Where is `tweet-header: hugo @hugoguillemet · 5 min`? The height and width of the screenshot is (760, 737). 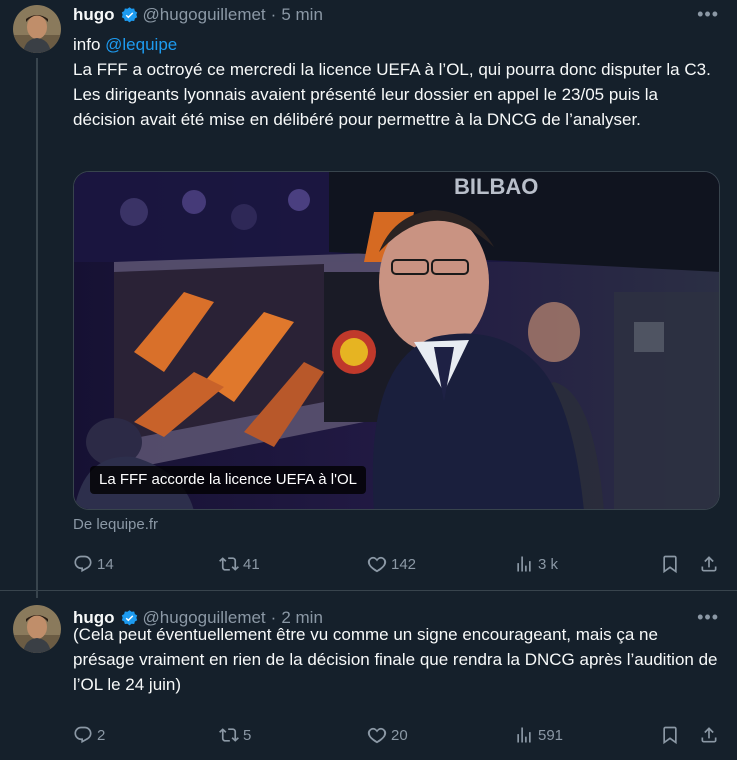 tweet-header: hugo @hugoguillemet · 5 min is located at coordinates (198, 15).